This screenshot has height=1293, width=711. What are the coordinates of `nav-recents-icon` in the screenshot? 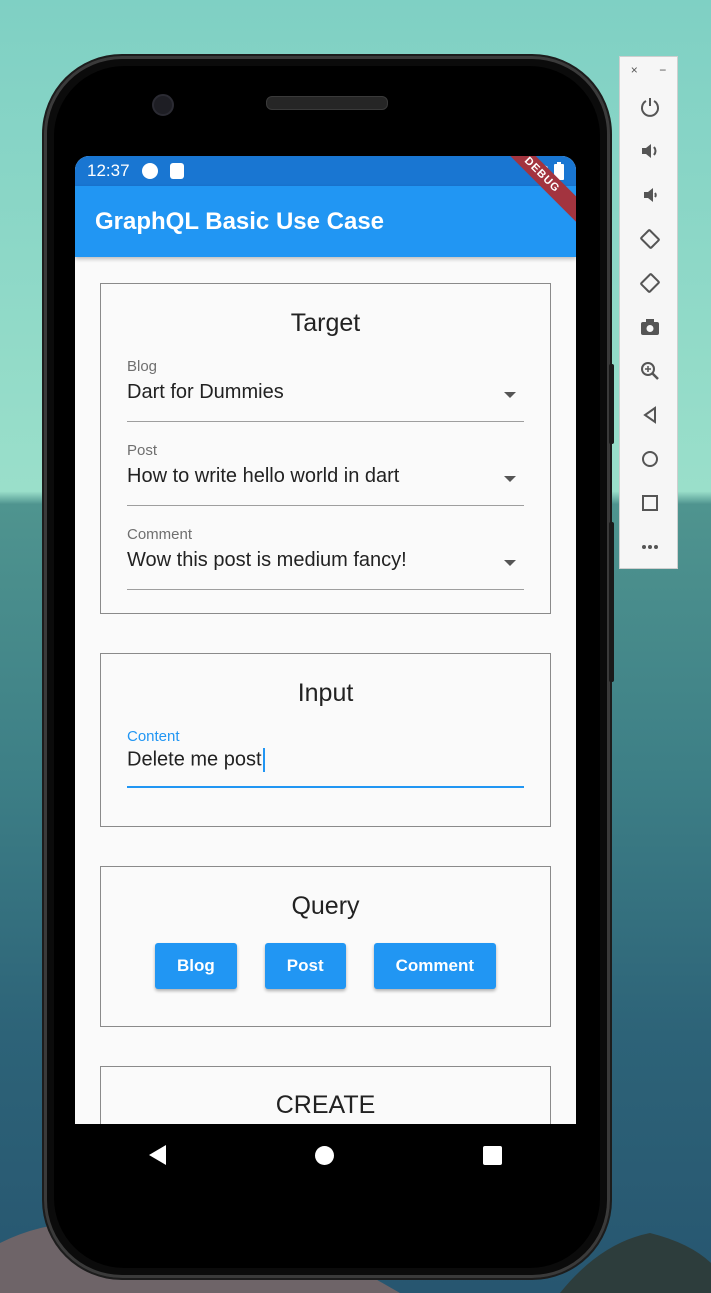 It's located at (492, 1155).